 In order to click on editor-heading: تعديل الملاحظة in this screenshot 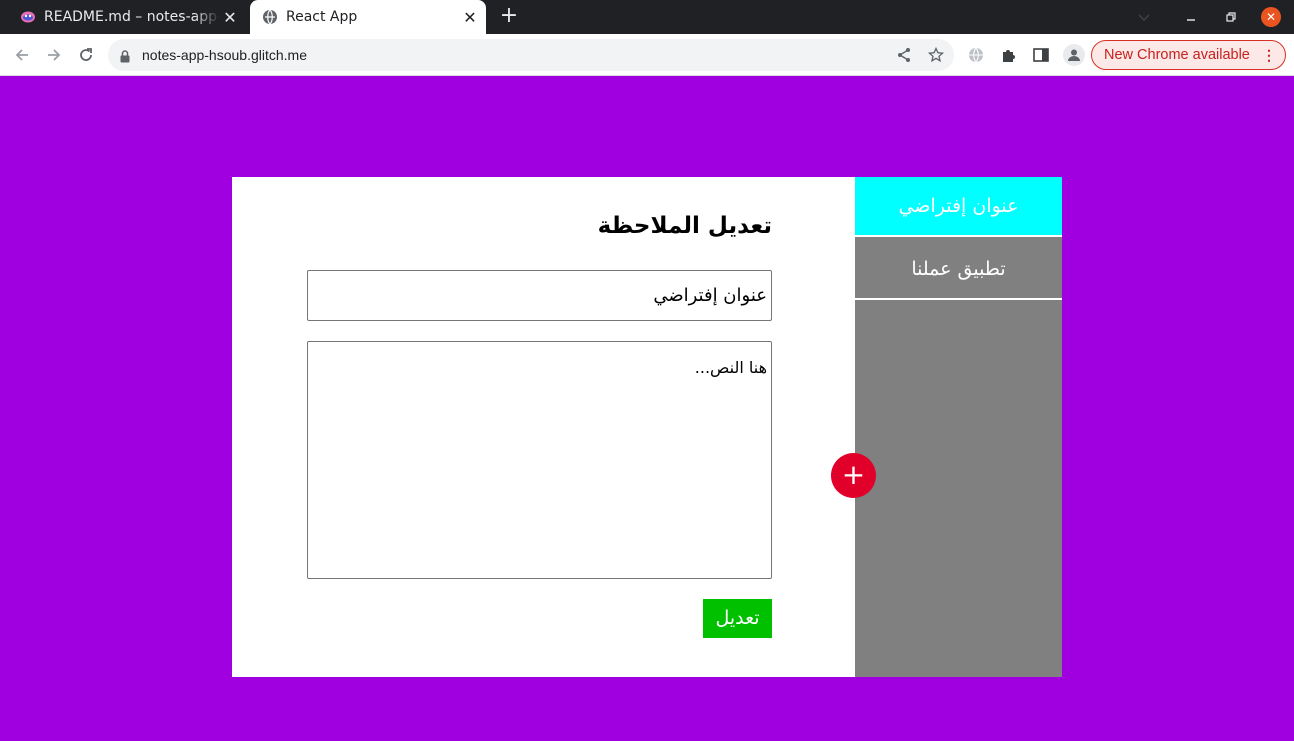, I will do `click(684, 226)`.